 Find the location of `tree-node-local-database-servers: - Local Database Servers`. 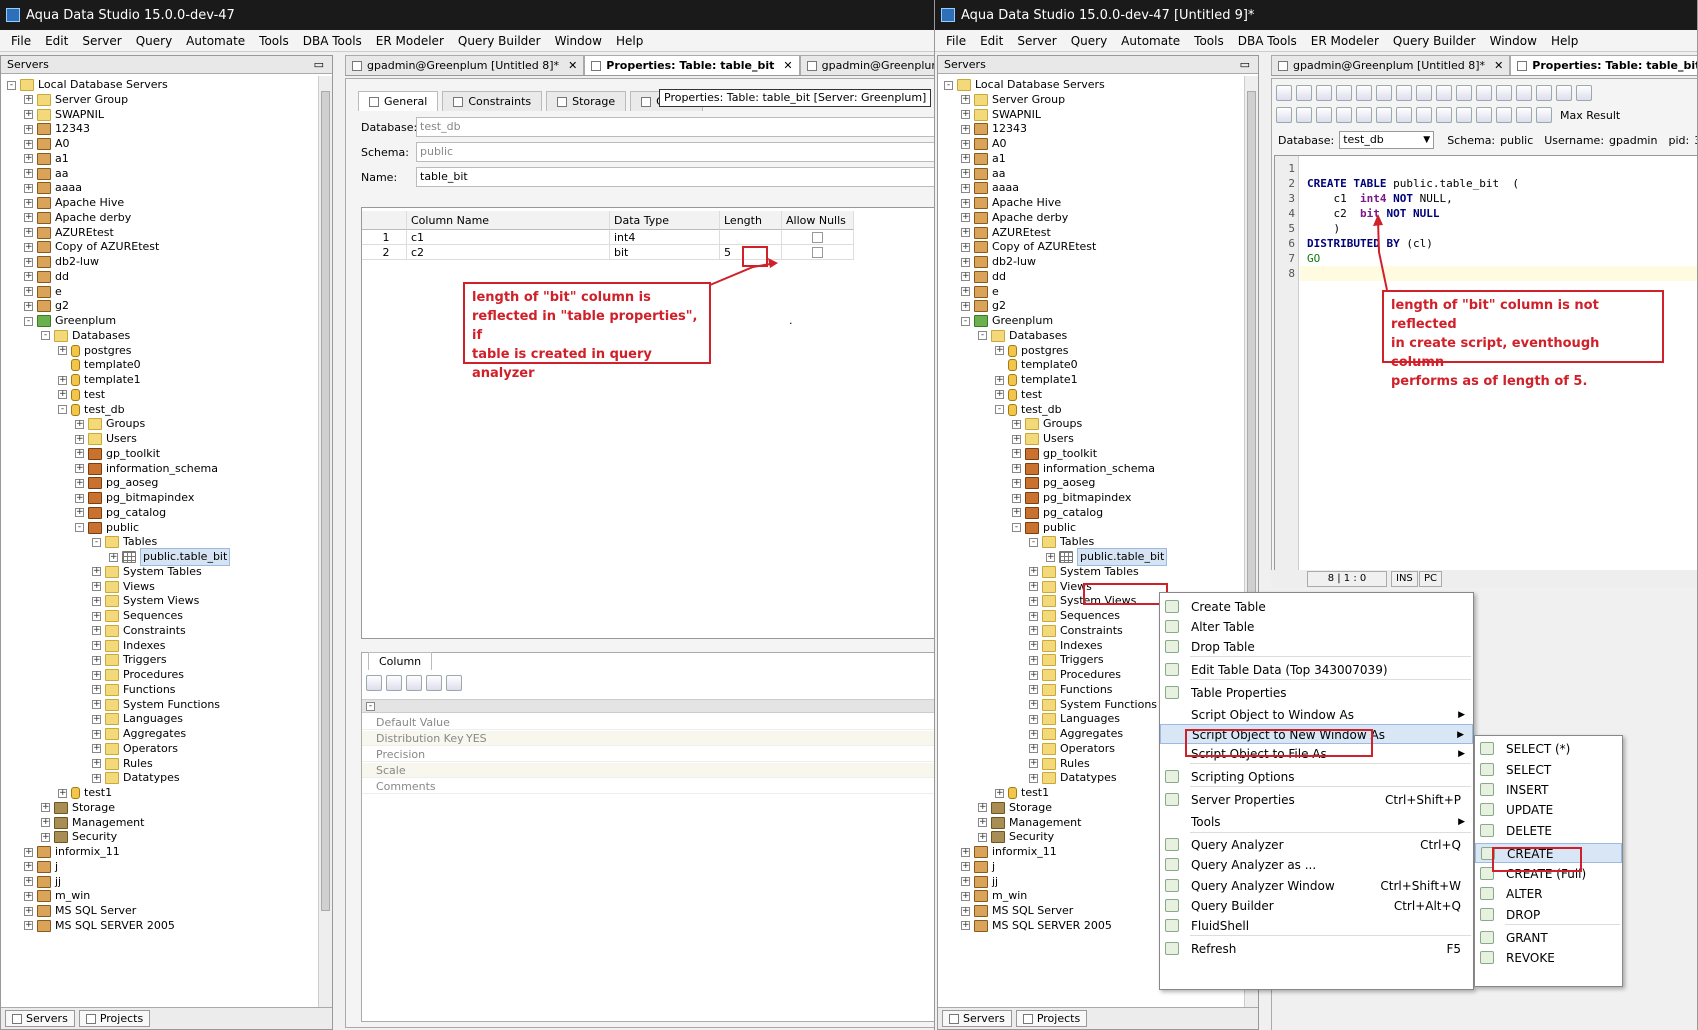

tree-node-local-database-servers: - Local Database Servers is located at coordinates (87, 85).